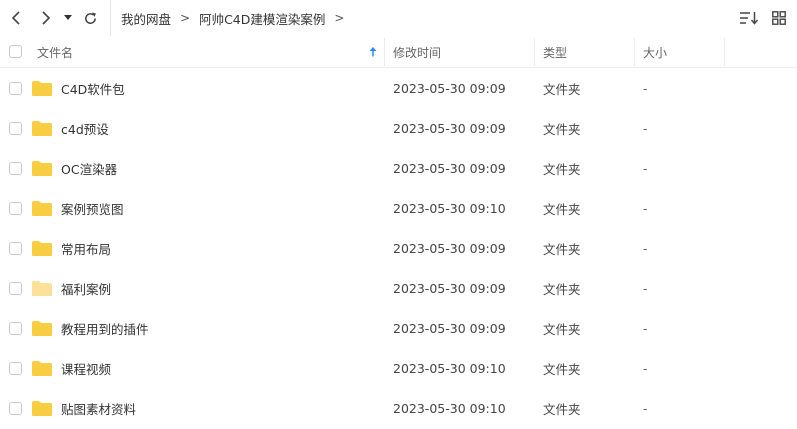  Describe the element at coordinates (92, 208) in the screenshot. I see `file-name: 案例预览图` at that location.